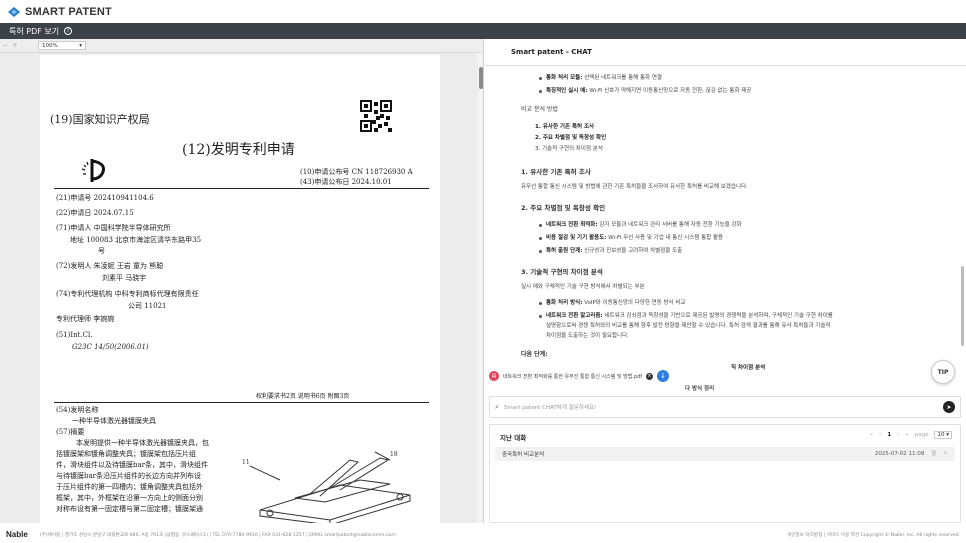  I want to click on viewer-title-bar: 특허 PDF 보기 ?, so click(483, 31).